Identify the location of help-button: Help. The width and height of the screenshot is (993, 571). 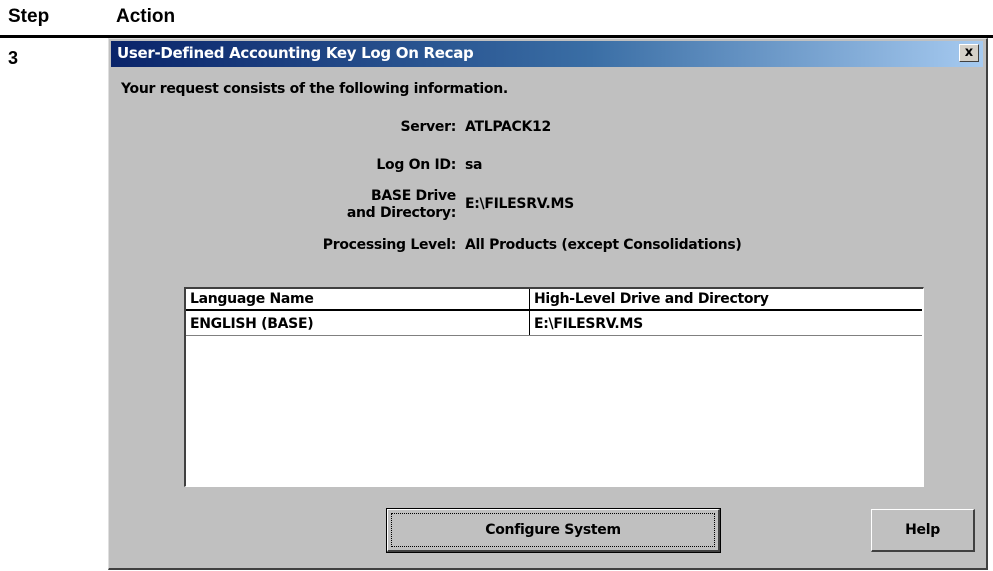
(923, 530).